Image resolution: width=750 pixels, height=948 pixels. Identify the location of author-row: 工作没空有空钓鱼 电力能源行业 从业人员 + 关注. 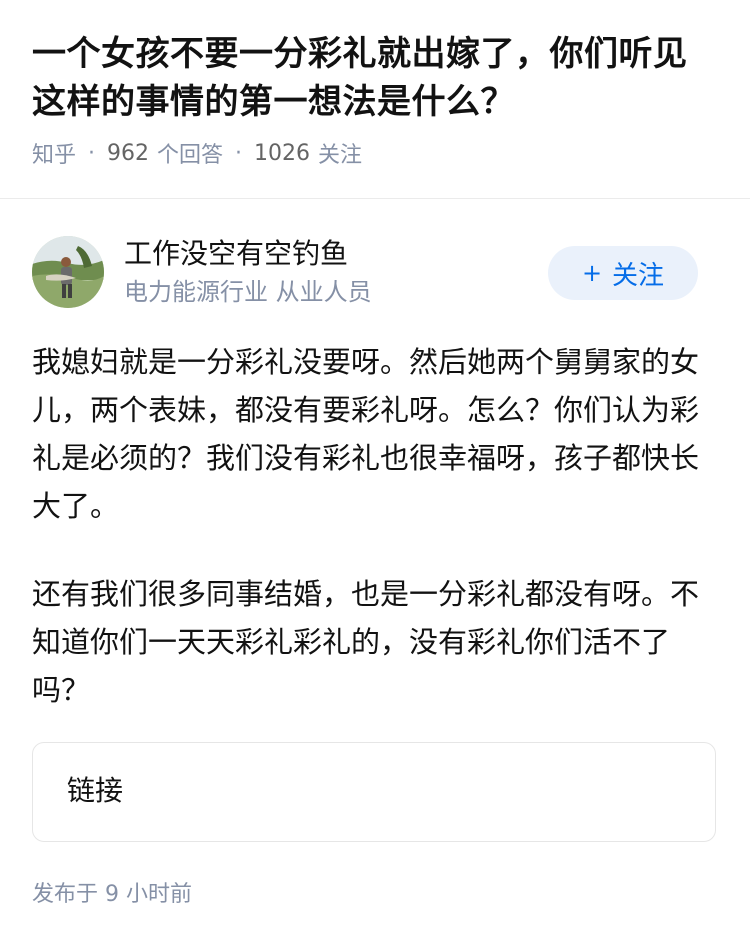
(375, 272).